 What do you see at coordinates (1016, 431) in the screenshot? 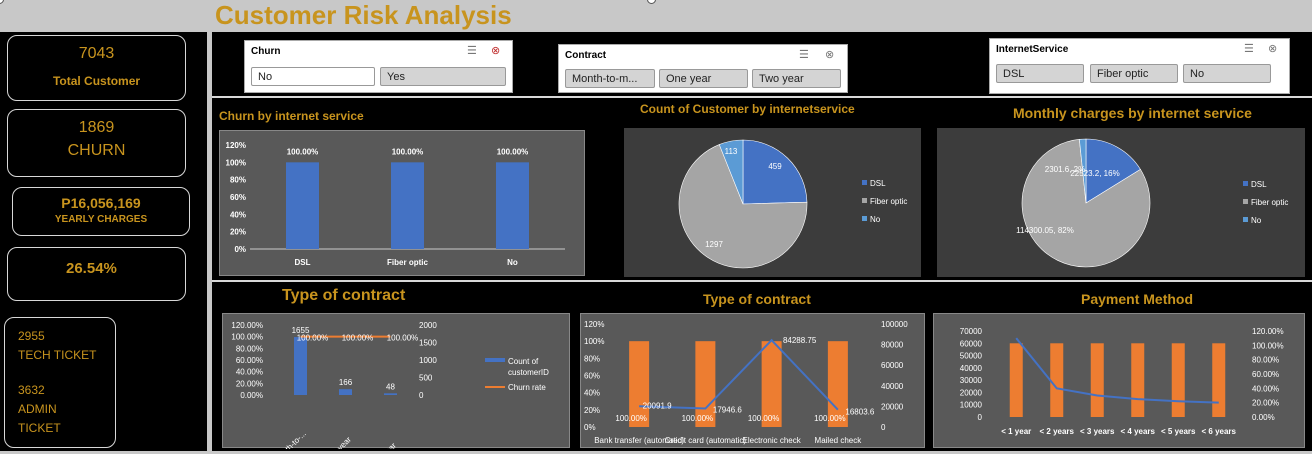
I see `x-tick-label: < 1 year` at bounding box center [1016, 431].